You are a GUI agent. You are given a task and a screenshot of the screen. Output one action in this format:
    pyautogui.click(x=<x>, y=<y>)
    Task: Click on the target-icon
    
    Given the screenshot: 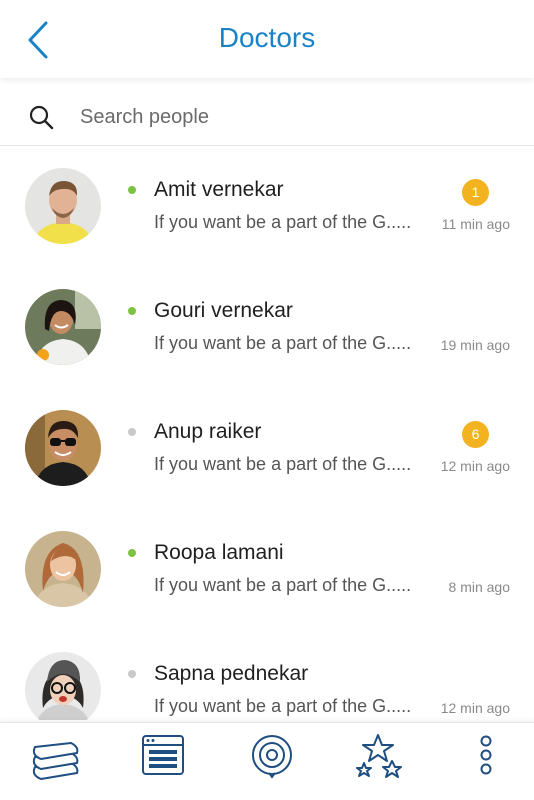 What is the action you would take?
    pyautogui.click(x=272, y=757)
    